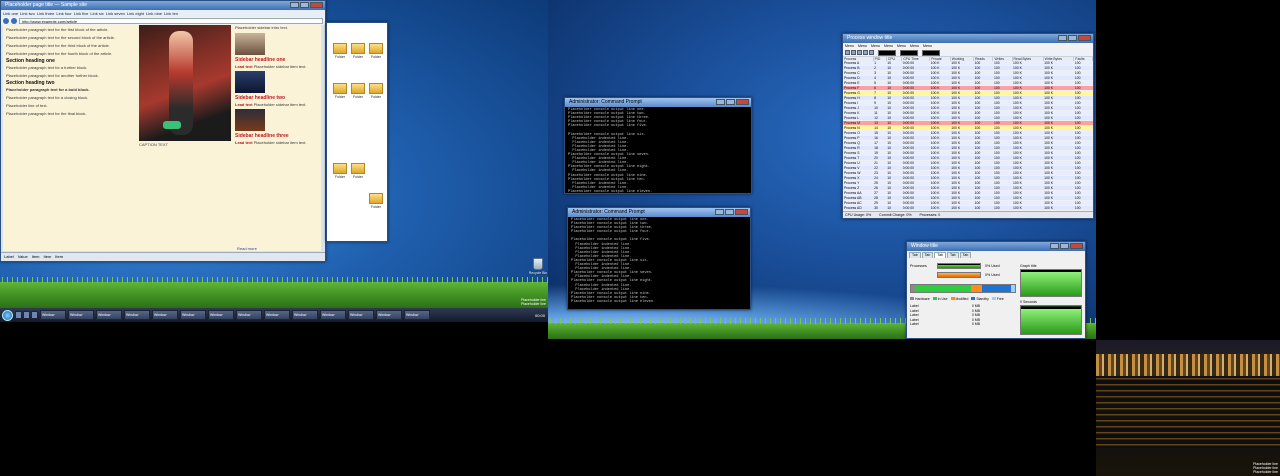  I want to click on bookmark-item: Link one, so click(10, 13).